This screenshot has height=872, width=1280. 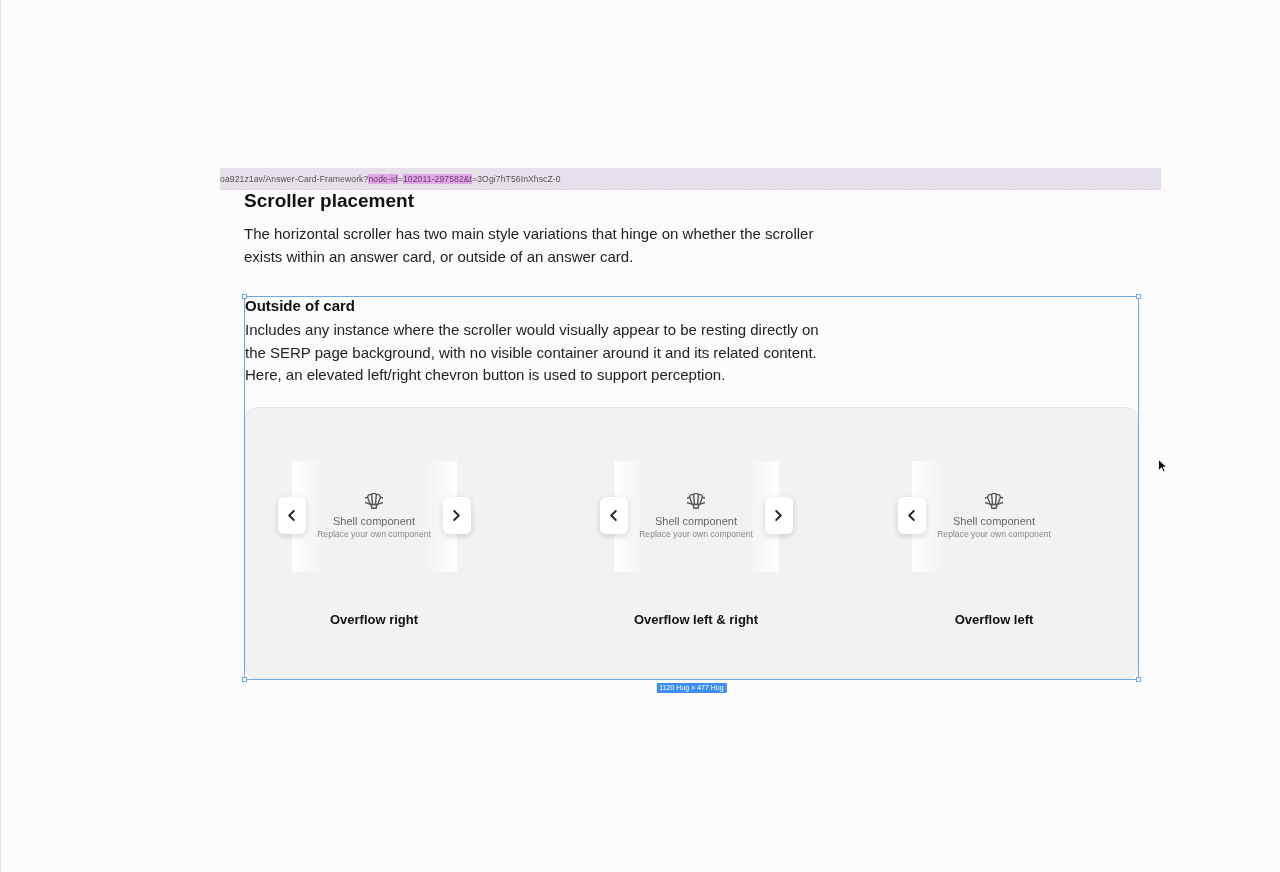 I want to click on example-label: Overflow left & right, so click(x=696, y=619).